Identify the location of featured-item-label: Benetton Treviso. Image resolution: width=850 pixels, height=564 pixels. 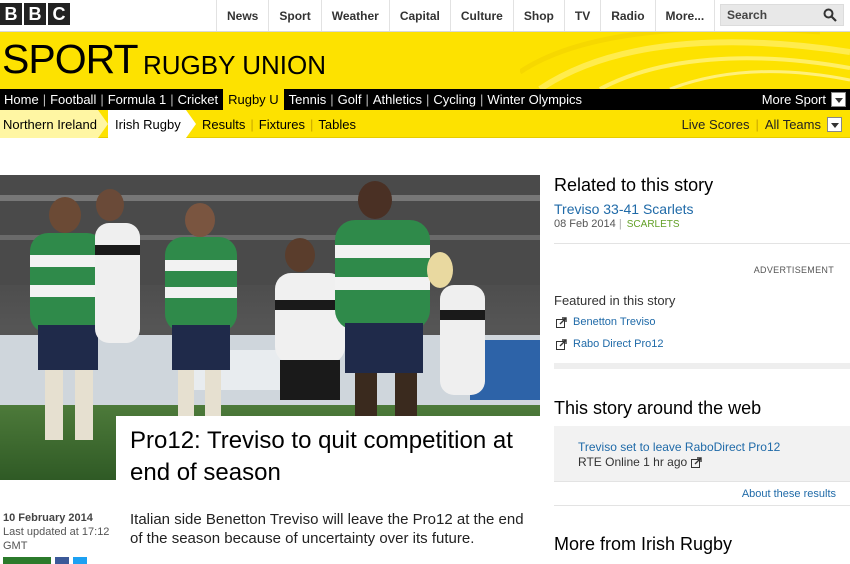
(614, 322).